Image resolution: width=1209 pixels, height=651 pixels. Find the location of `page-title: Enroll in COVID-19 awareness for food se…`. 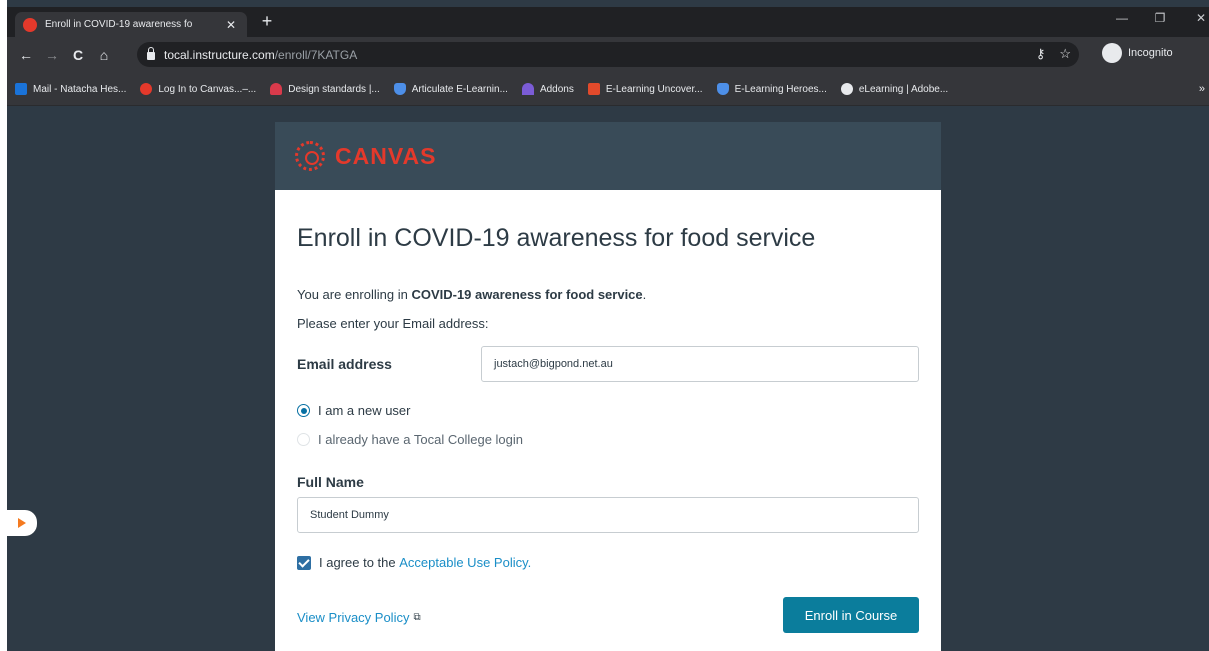

page-title: Enroll in COVID-19 awareness for food se… is located at coordinates (556, 238).